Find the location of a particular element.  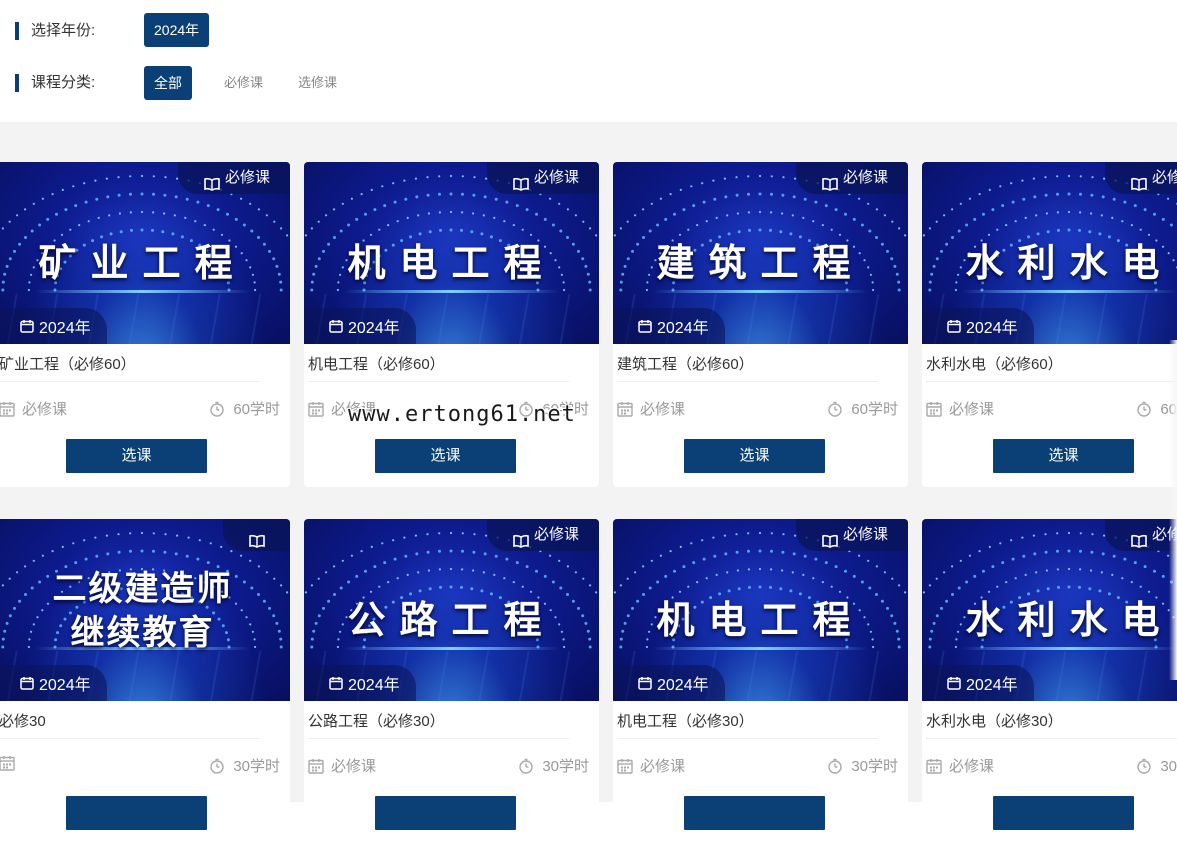

course-title: 矿业工程（必修60） is located at coordinates (68, 363).